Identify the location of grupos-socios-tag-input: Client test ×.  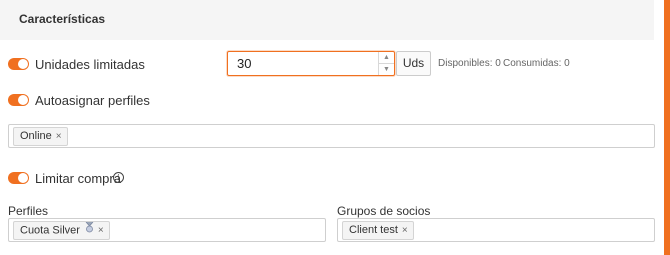
(496, 230).